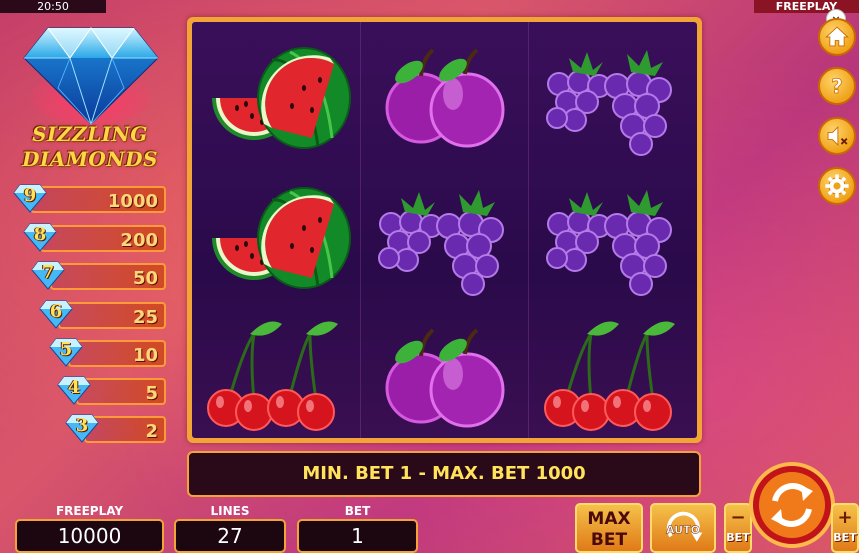 This screenshot has height=553, width=859. I want to click on help-button: ?, so click(837, 86).